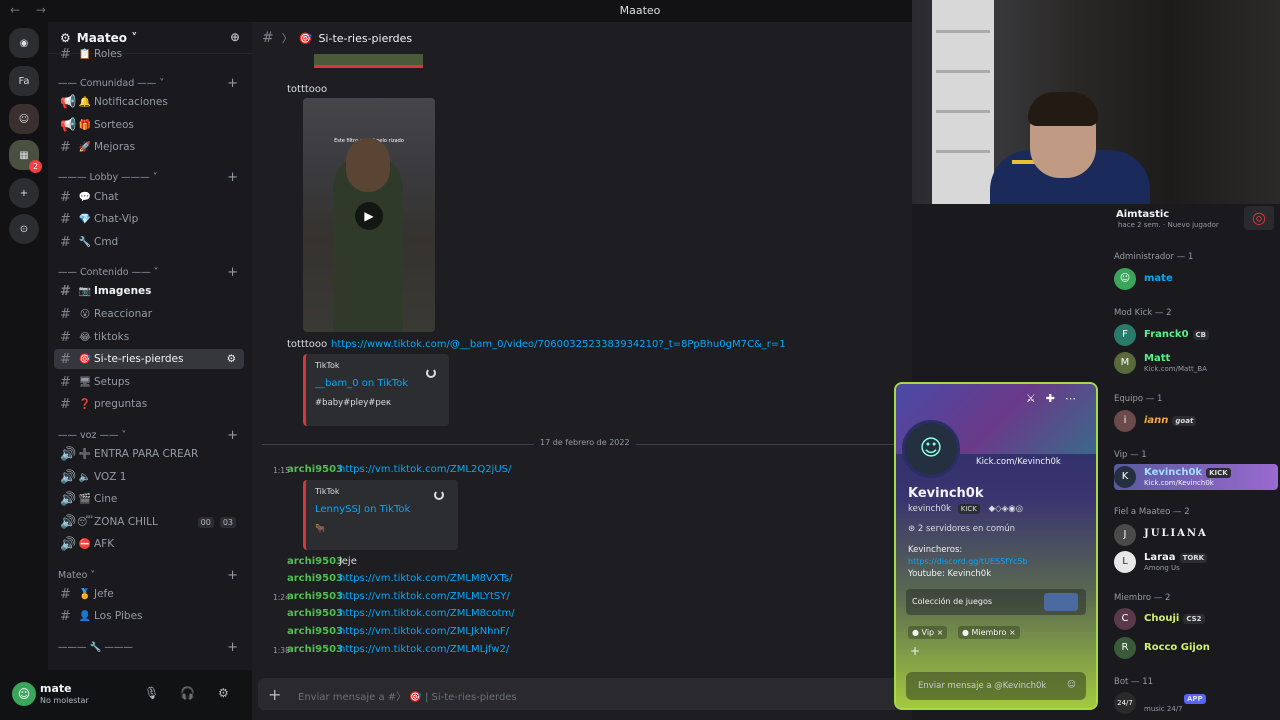  What do you see at coordinates (1259, 218) in the screenshot?
I see `stream-logo-icon: ◎` at bounding box center [1259, 218].